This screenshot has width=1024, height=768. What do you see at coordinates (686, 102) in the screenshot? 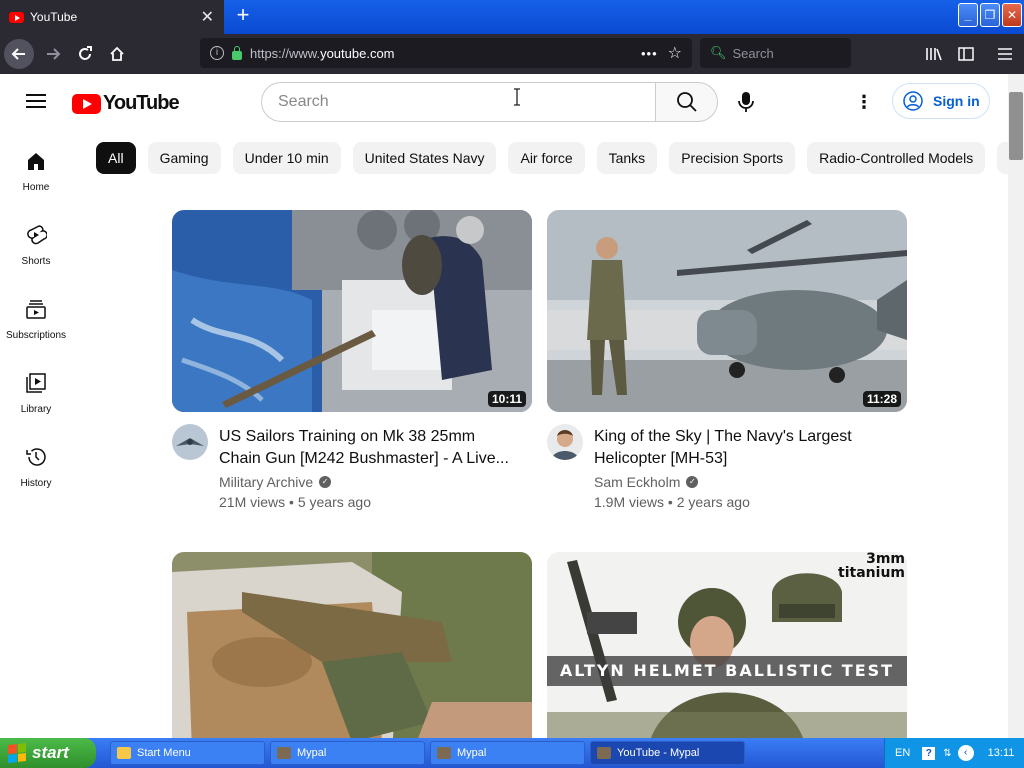
I see `search-button` at bounding box center [686, 102].